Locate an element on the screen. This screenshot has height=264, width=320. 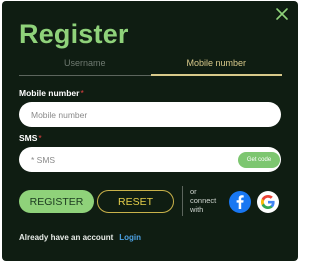
login-link: Login is located at coordinates (130, 237).